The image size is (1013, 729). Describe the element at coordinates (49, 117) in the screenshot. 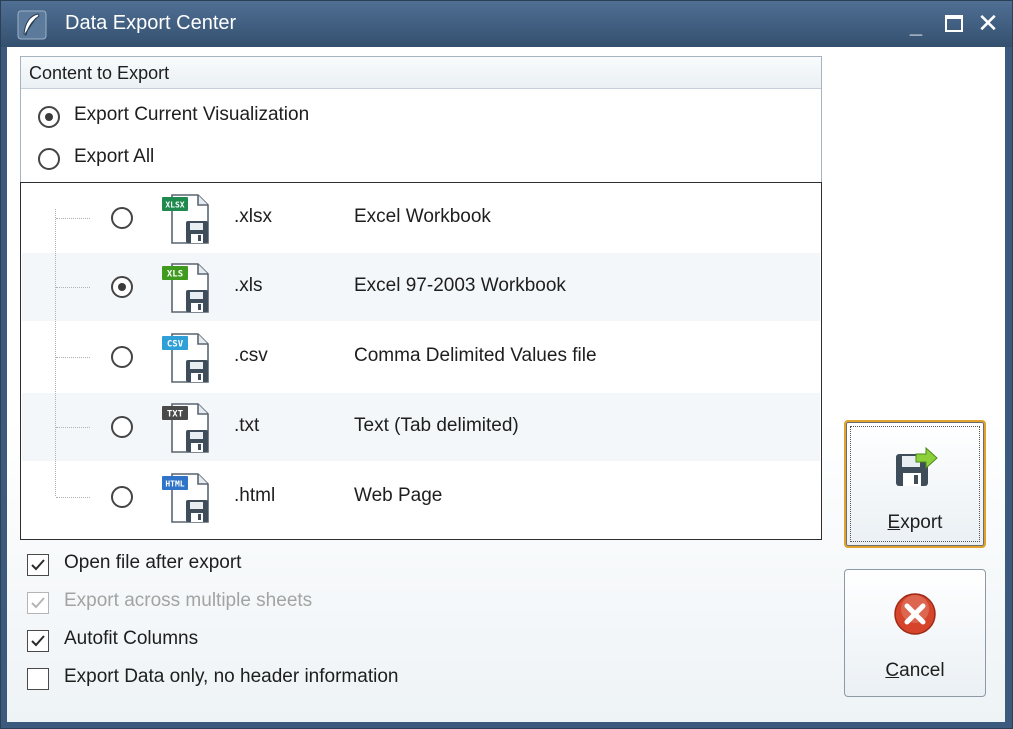

I see `export-current-radio` at that location.